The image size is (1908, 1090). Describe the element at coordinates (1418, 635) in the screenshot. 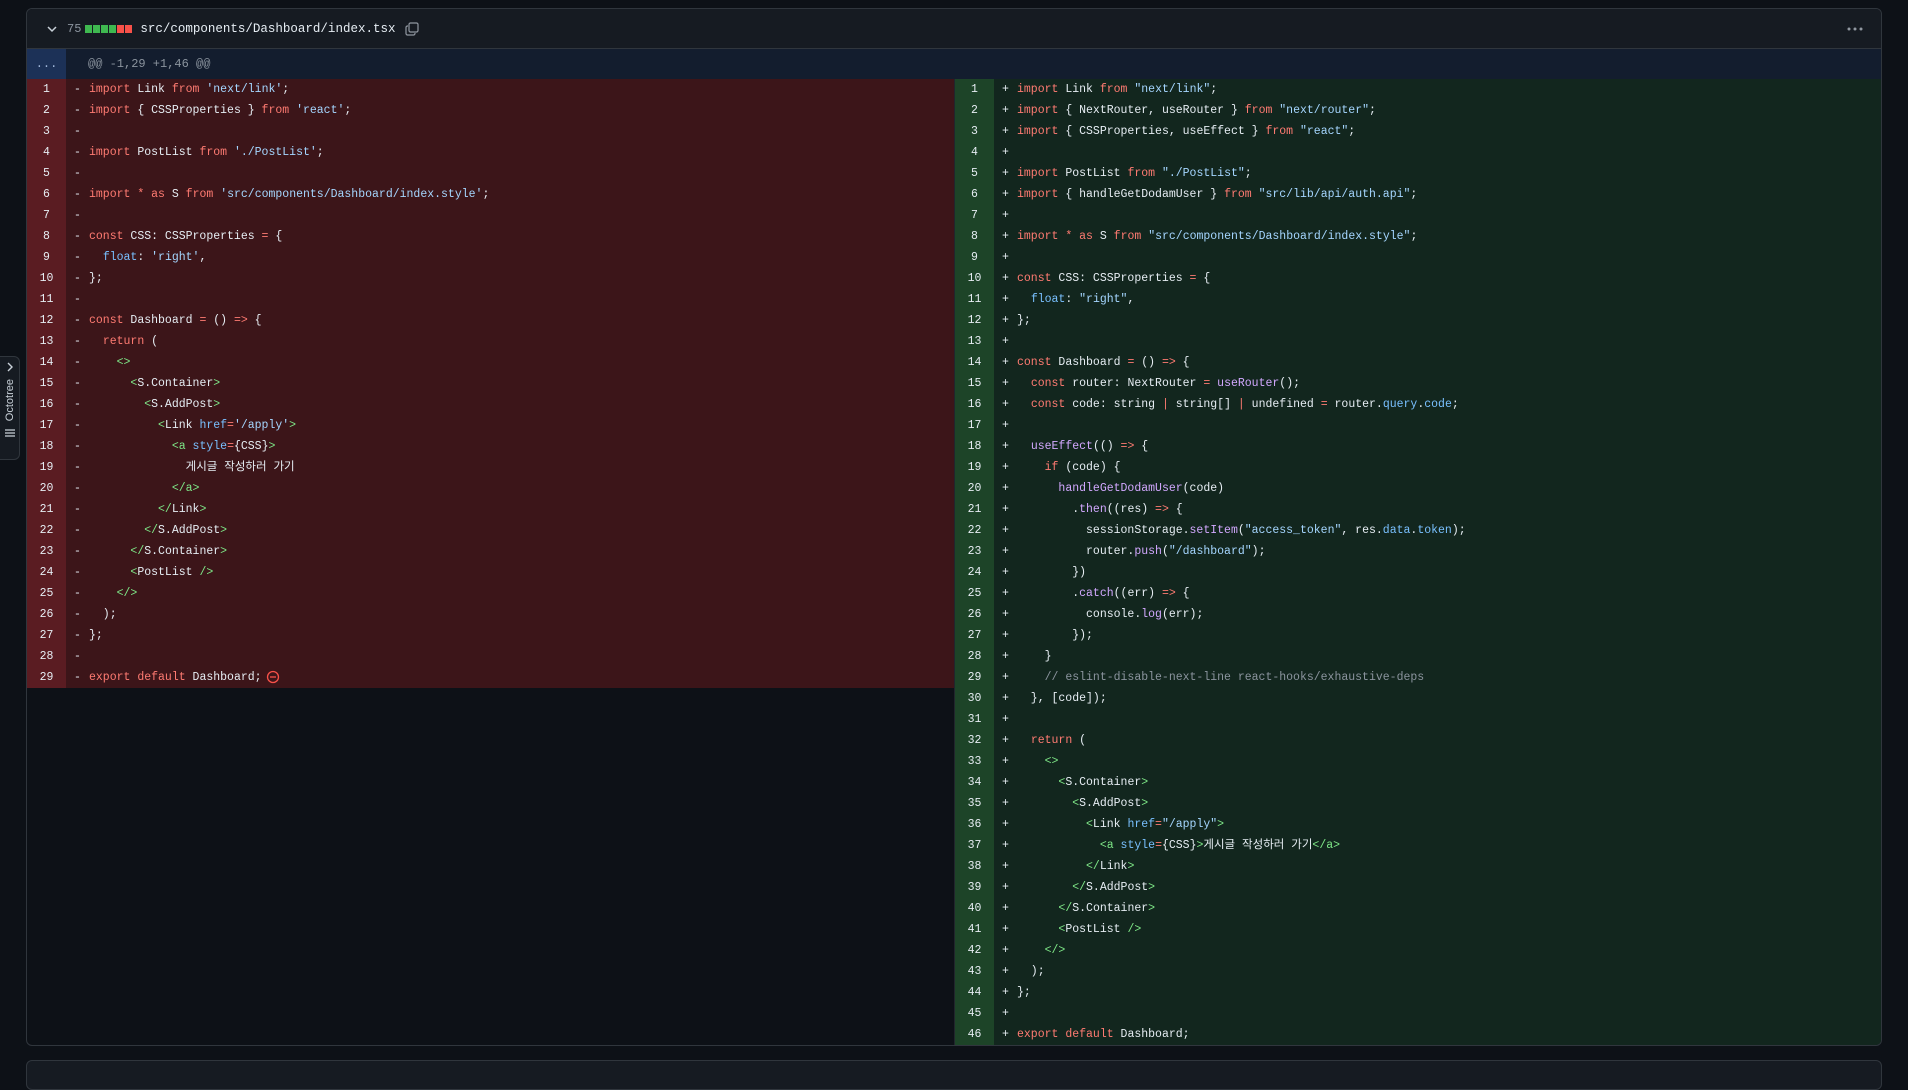

I see `added-line-row: 27 + });` at that location.